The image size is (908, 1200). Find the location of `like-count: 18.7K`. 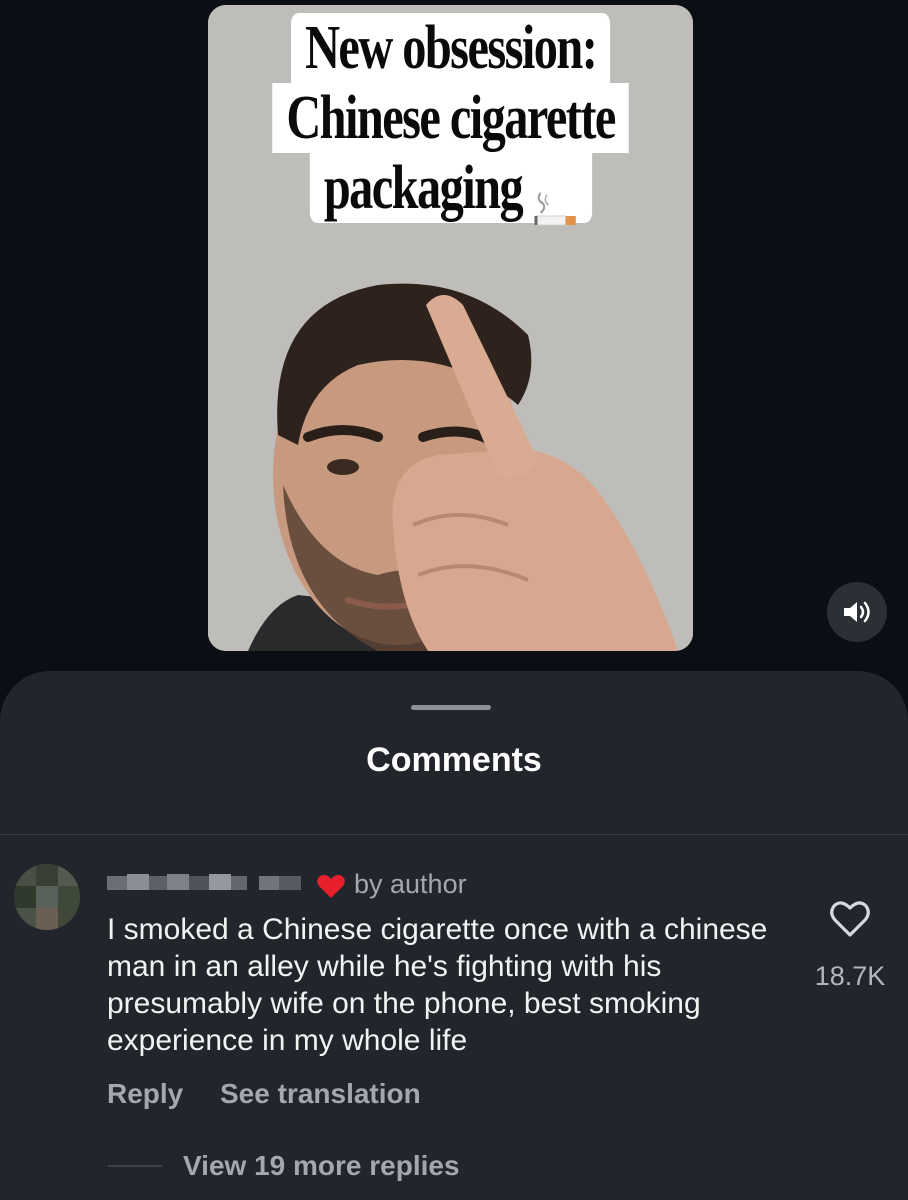

like-count: 18.7K is located at coordinates (850, 976).